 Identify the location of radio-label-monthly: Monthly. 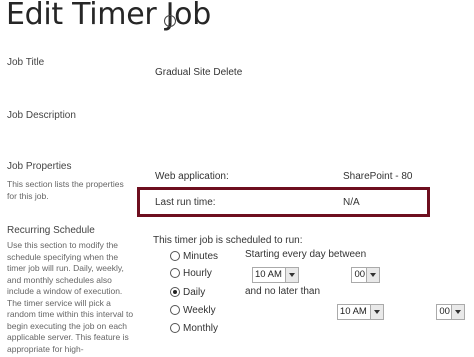
(201, 328).